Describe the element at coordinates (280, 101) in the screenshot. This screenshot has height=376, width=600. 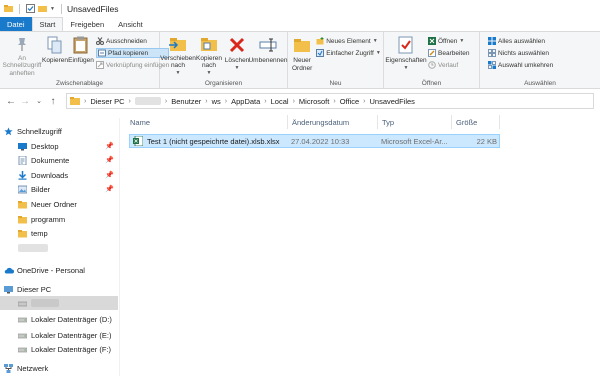
I see `breadcrumb-local: Local` at that location.